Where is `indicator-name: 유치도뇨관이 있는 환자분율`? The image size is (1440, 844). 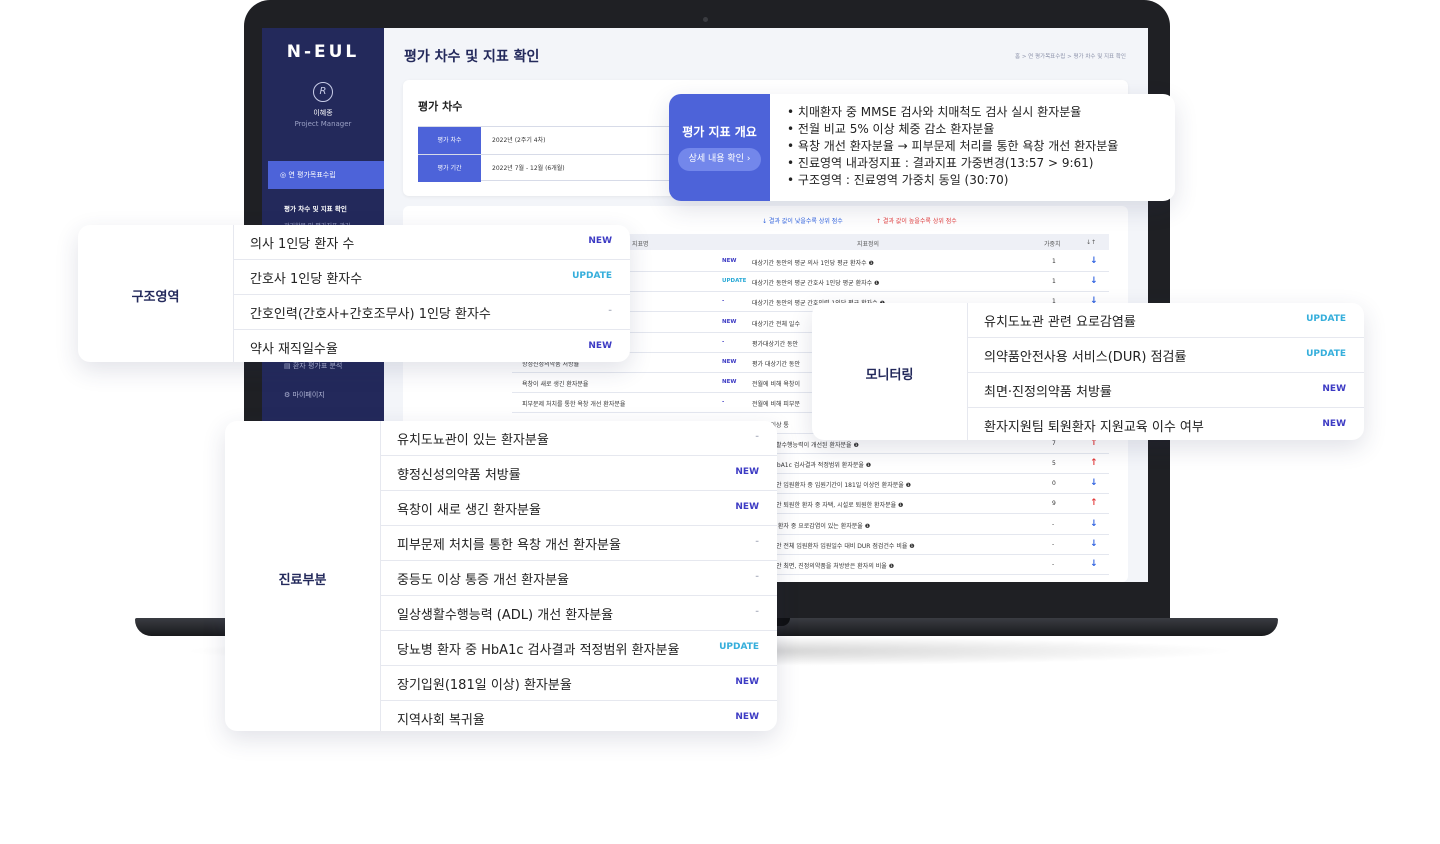 indicator-name: 유치도뇨관이 있는 환자분율 is located at coordinates (473, 440).